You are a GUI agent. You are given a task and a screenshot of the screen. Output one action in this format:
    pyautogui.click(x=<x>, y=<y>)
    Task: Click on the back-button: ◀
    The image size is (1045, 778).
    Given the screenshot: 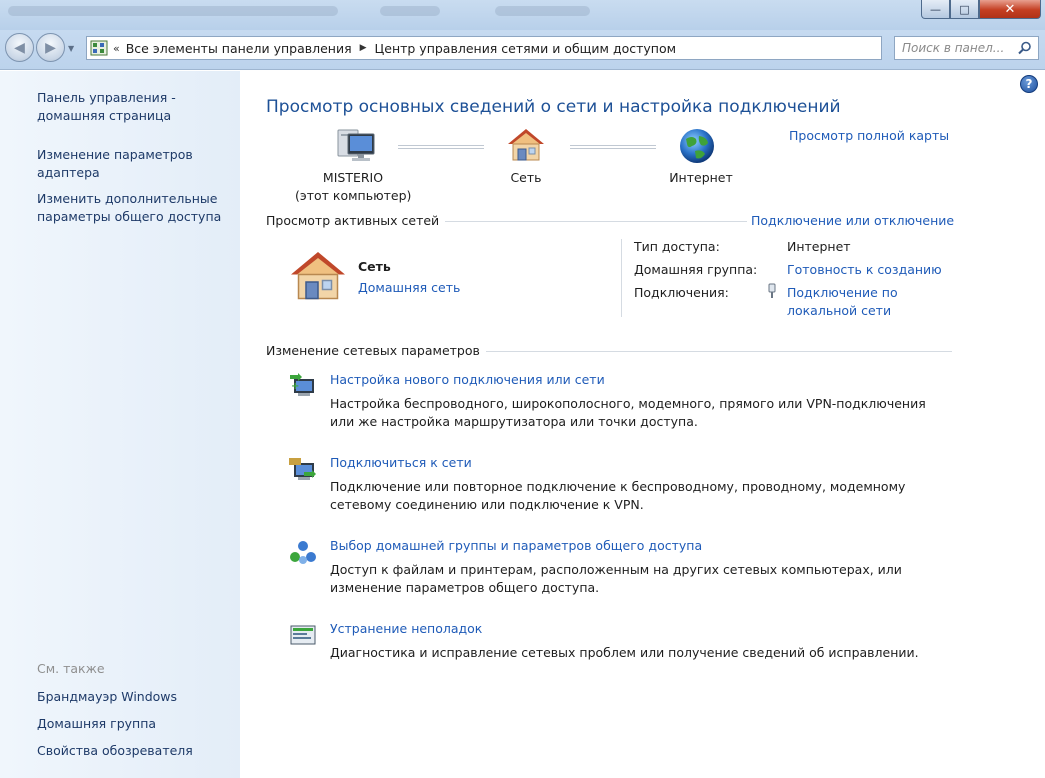 What is the action you would take?
    pyautogui.click(x=19, y=47)
    